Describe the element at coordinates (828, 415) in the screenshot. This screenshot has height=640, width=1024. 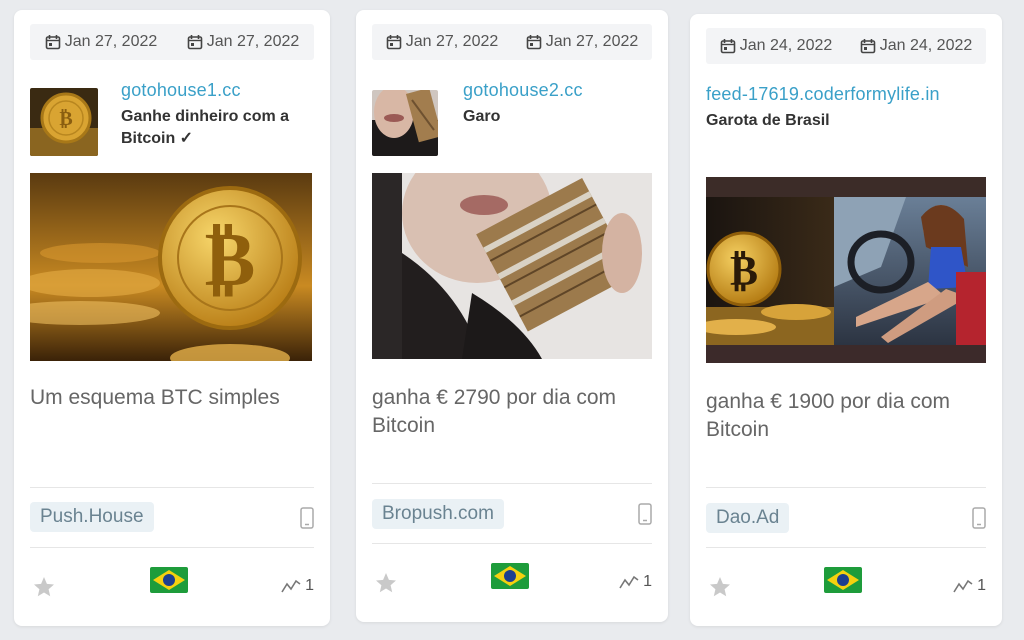
I see `ad-text: ganha € 1900 por dia com Bitcoin` at that location.